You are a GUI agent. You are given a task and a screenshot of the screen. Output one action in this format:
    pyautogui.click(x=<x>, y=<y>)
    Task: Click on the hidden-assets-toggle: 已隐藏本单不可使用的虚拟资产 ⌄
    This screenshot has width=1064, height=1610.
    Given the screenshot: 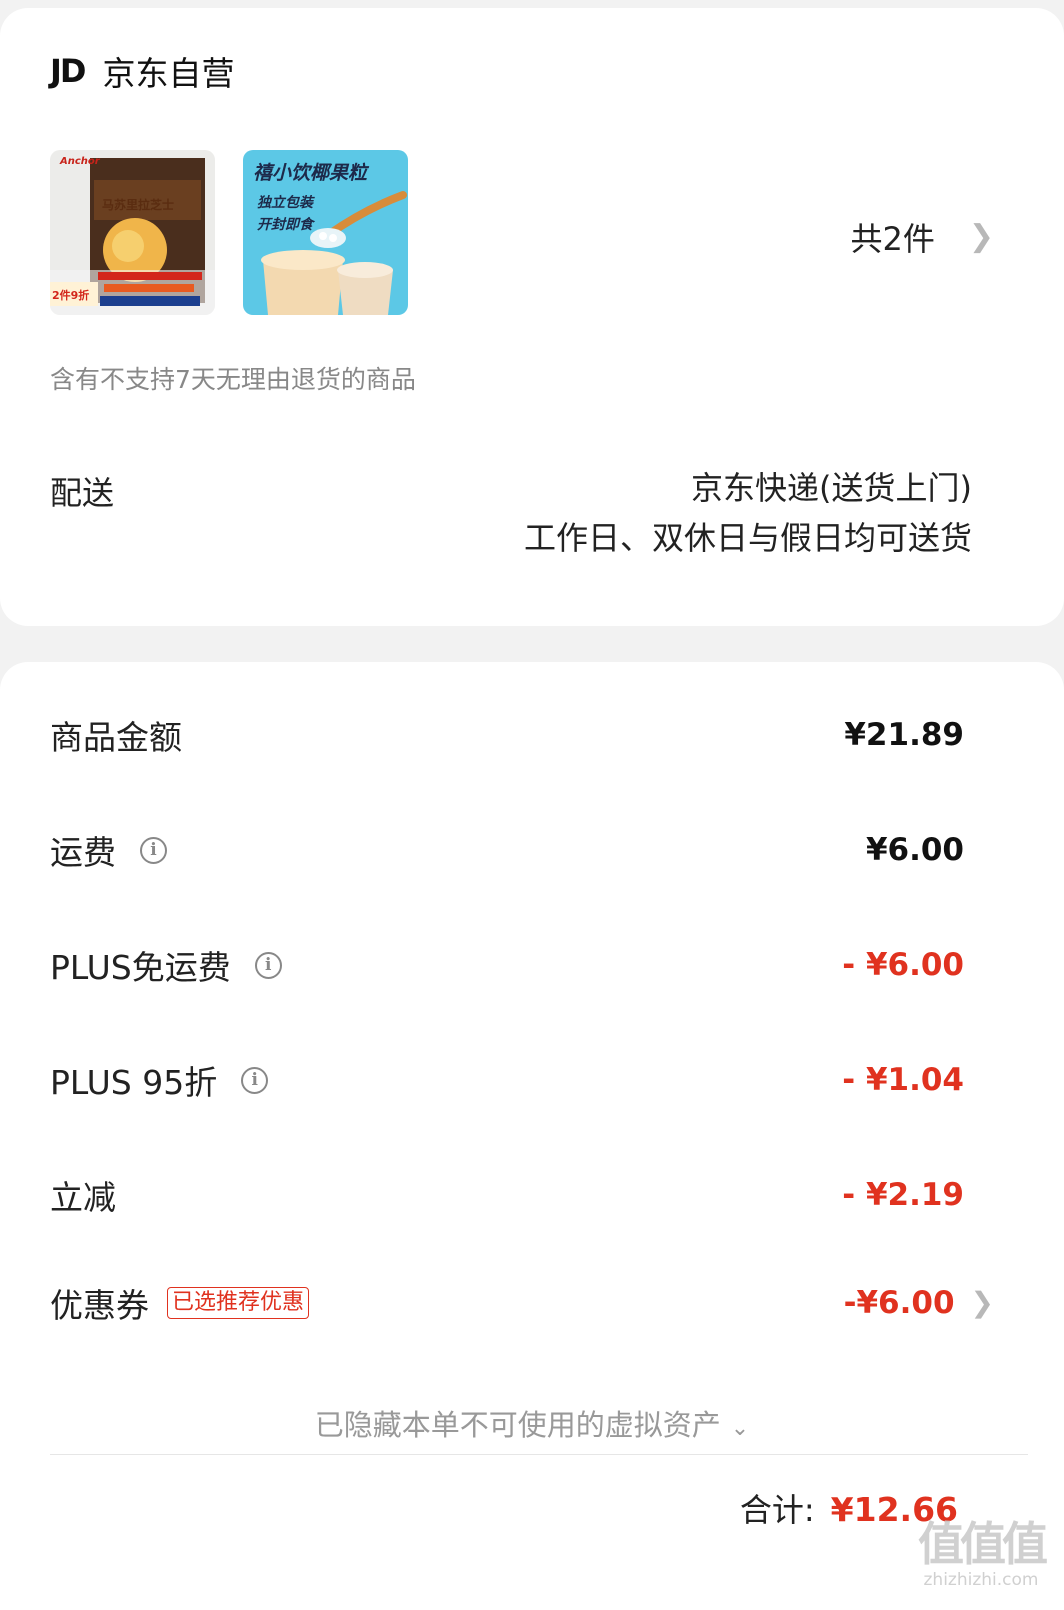 What is the action you would take?
    pyautogui.click(x=532, y=1423)
    